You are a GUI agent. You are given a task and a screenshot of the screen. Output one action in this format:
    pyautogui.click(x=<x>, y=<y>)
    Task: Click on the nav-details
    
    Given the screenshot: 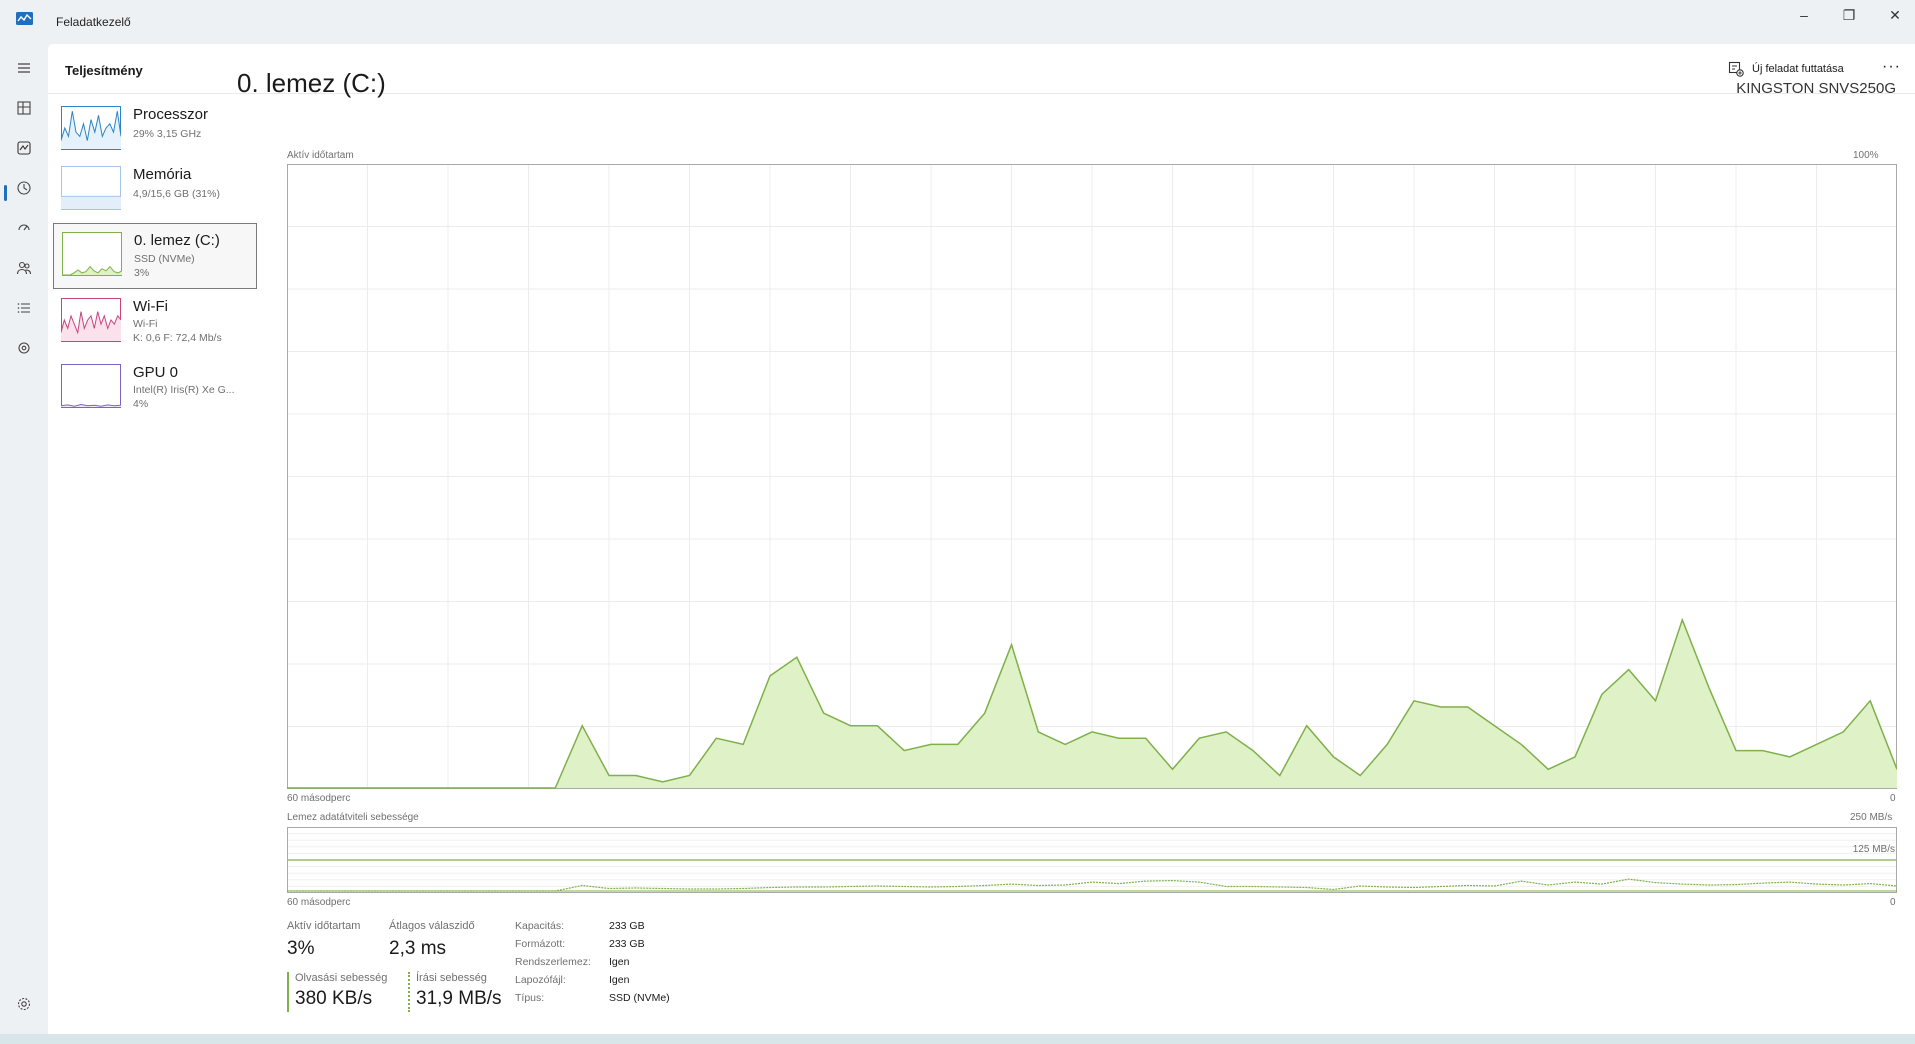 What is the action you would take?
    pyautogui.click(x=24, y=308)
    